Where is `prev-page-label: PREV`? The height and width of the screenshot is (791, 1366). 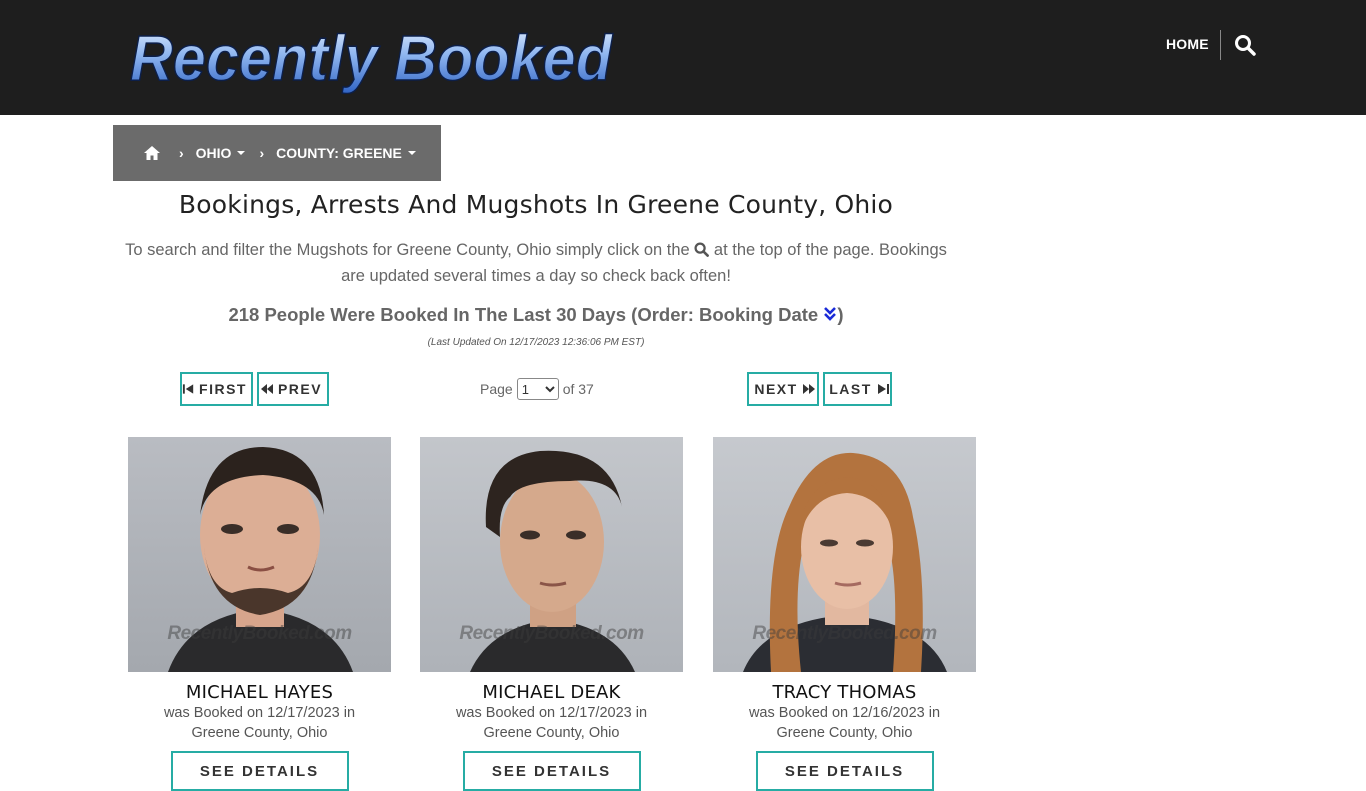
prev-page-label: PREV is located at coordinates (300, 389).